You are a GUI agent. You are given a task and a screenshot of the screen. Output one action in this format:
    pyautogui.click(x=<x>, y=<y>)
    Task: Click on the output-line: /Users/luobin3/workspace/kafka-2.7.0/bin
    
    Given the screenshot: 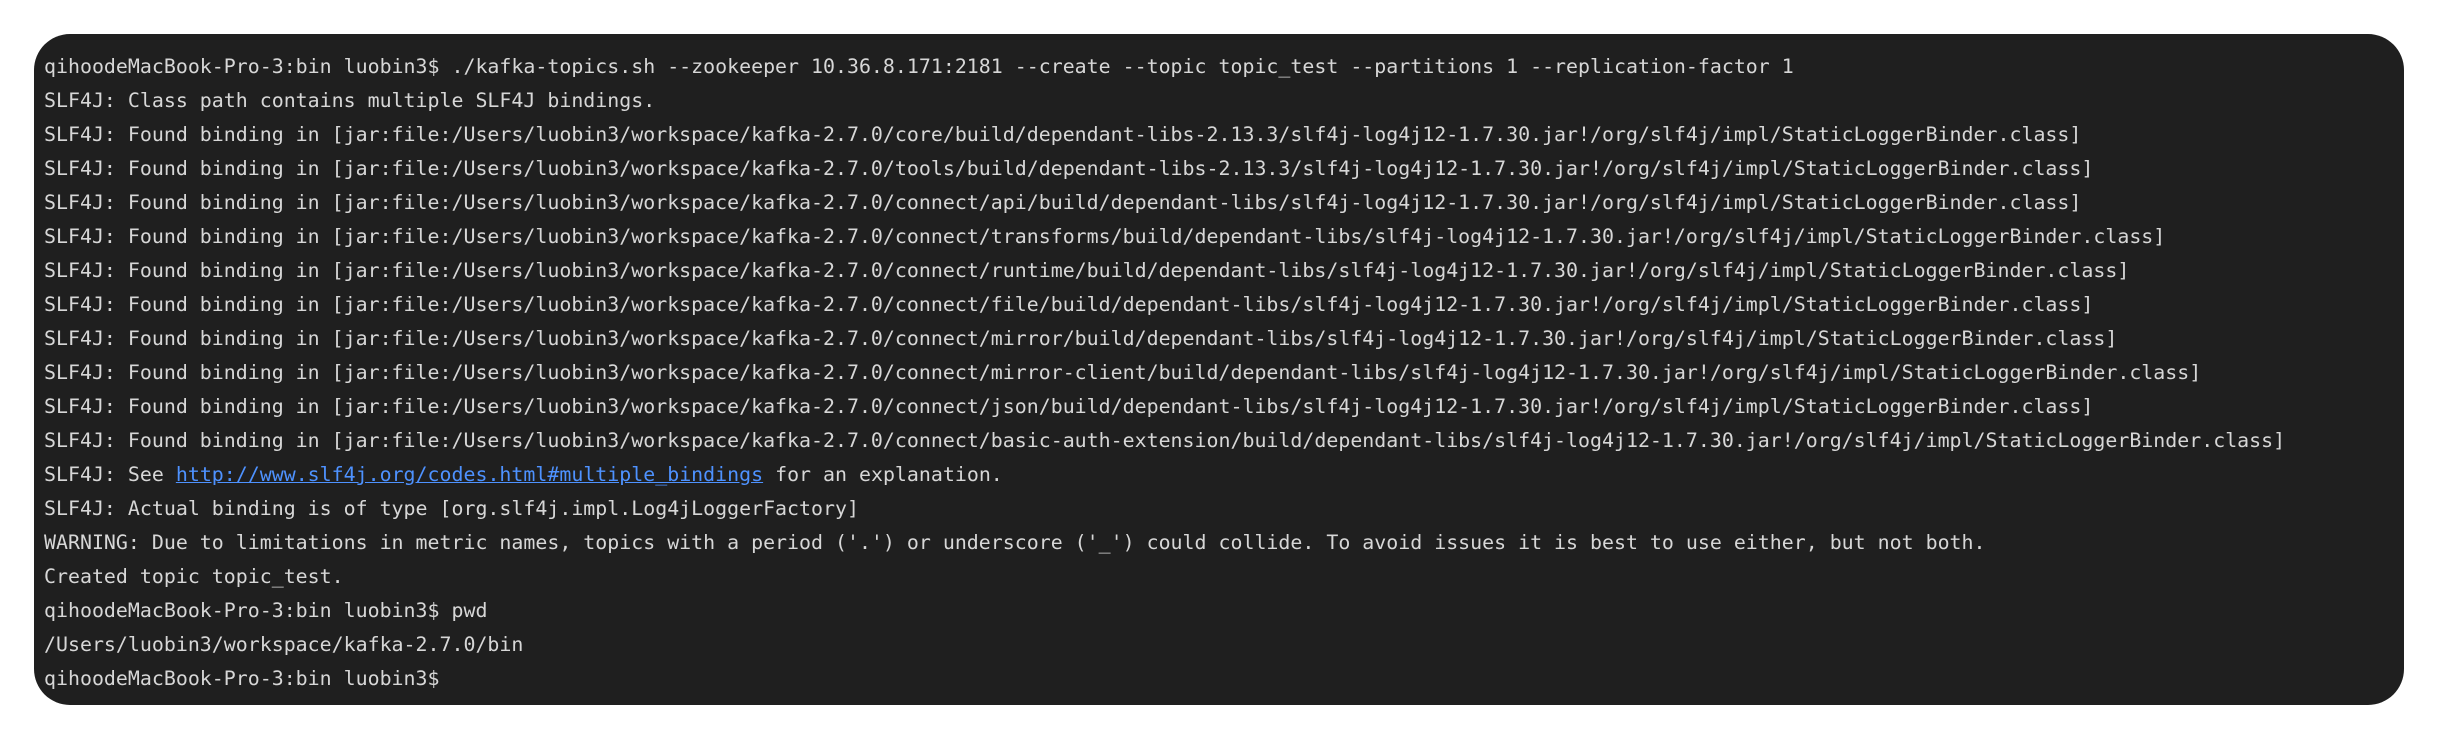 What is the action you would take?
    pyautogui.click(x=284, y=644)
    